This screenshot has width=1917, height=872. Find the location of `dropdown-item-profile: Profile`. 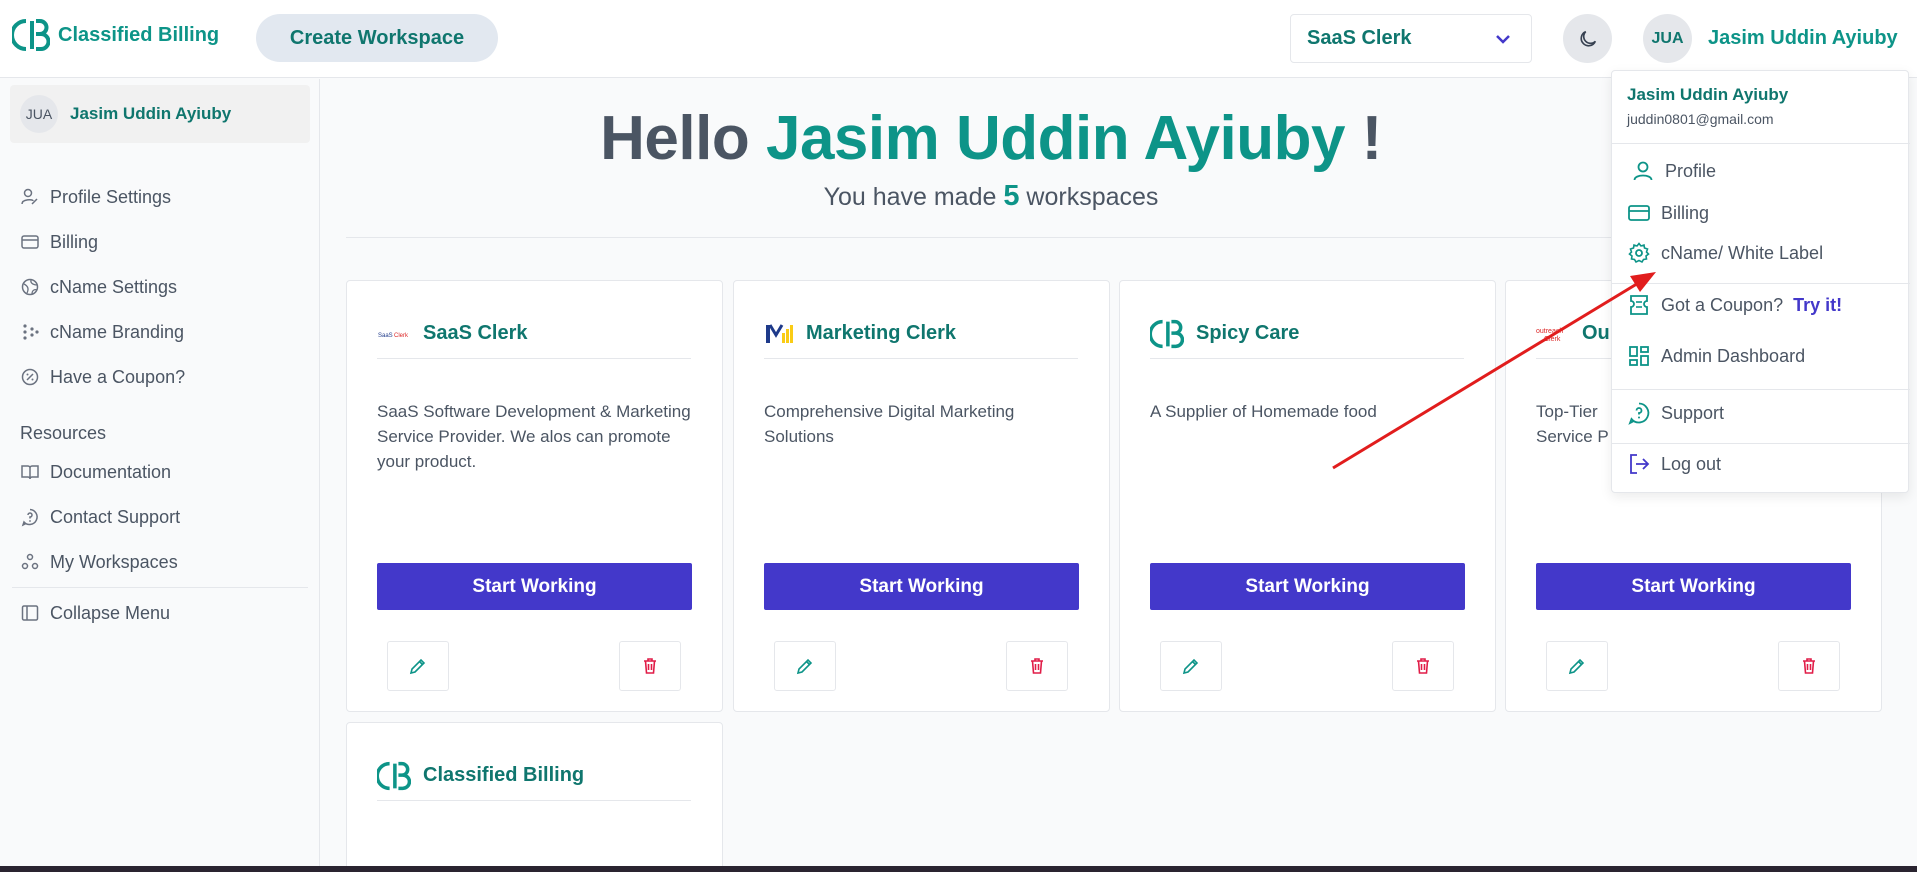

dropdown-item-profile: Profile is located at coordinates (1673, 171).